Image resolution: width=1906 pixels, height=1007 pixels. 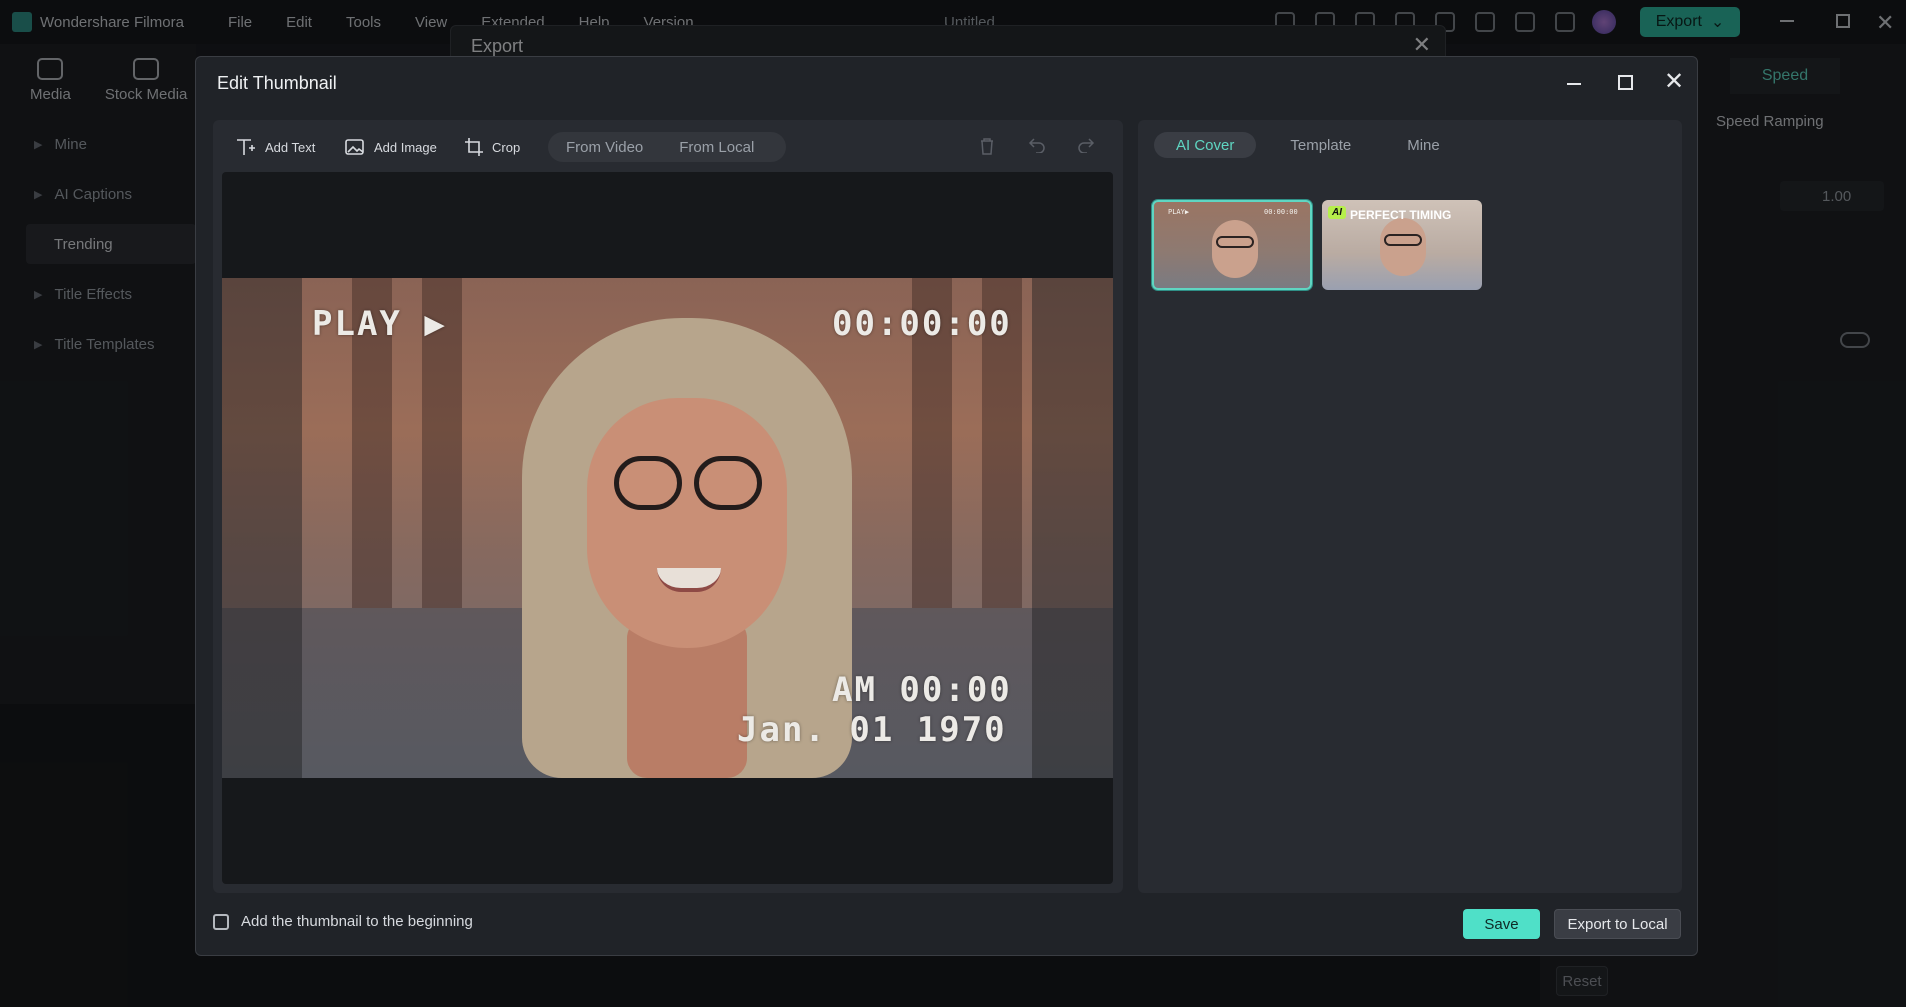 What do you see at coordinates (872, 730) in the screenshot?
I see `vhs-date-text: Jan. 01 1970` at bounding box center [872, 730].